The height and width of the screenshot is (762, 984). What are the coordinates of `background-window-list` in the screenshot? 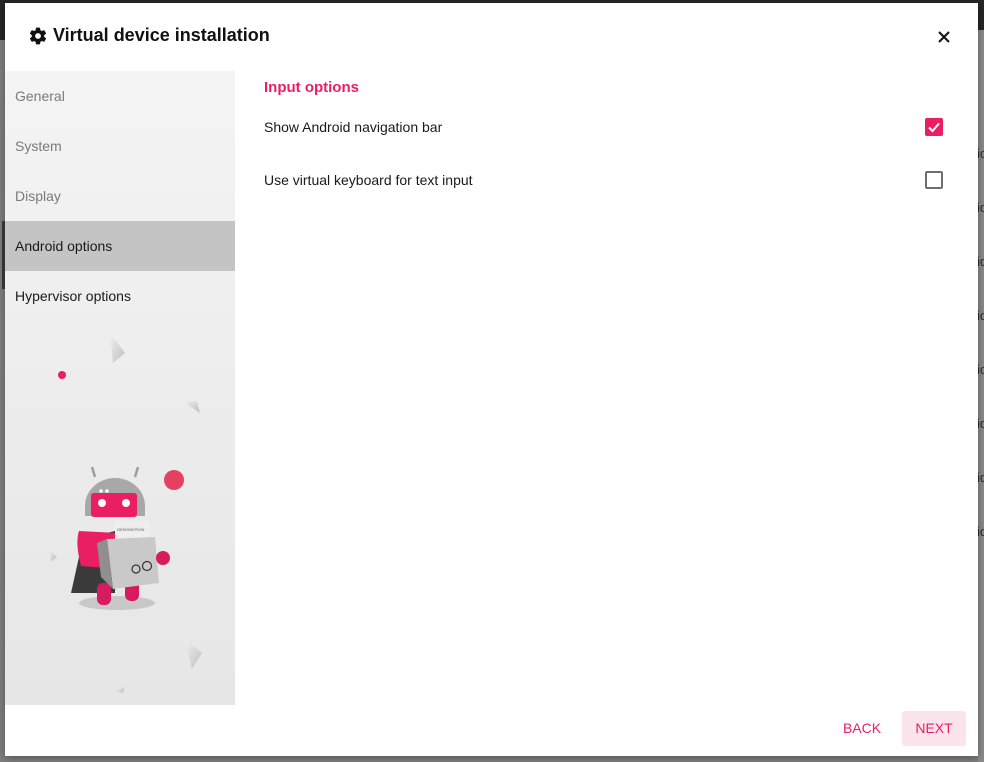 It's located at (981, 396).